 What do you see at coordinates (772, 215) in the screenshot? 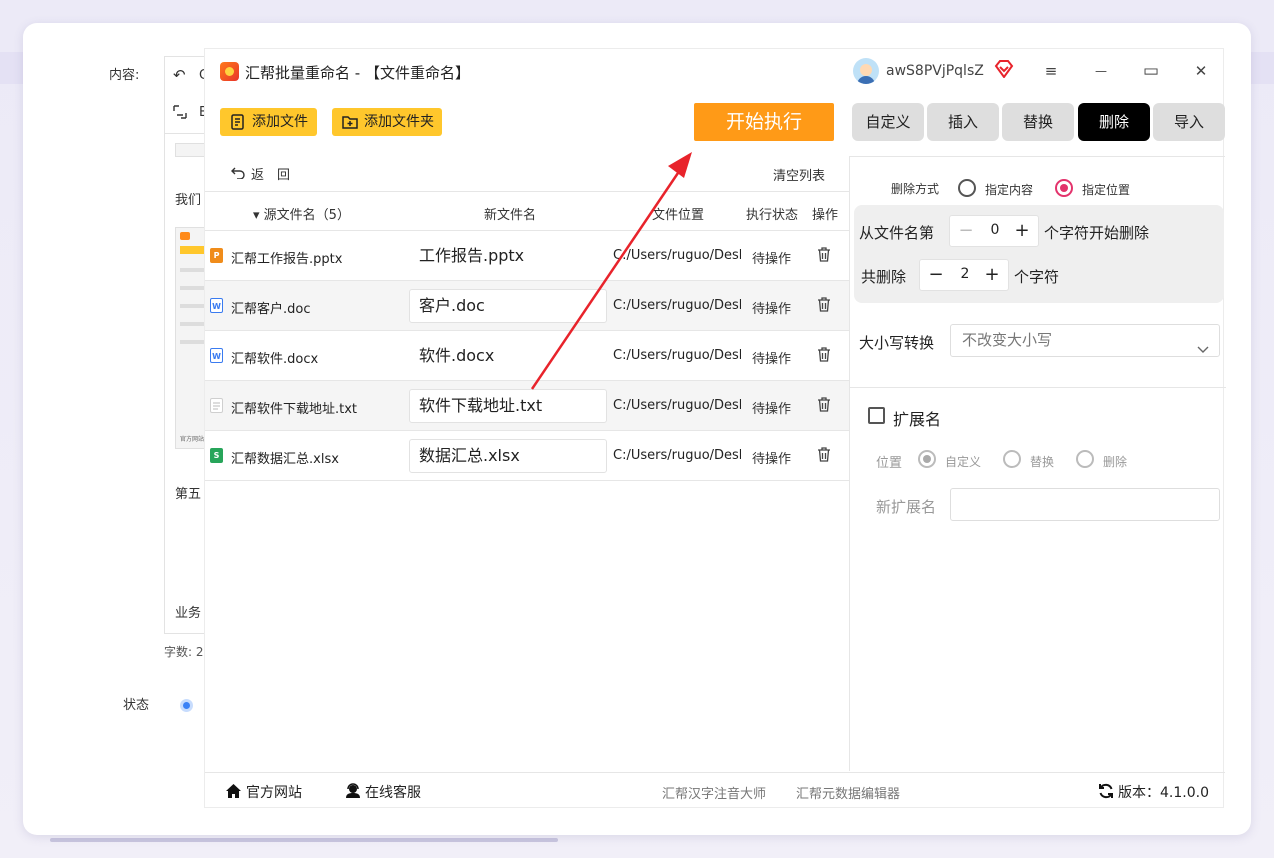
I see `header-status: 执行状态` at bounding box center [772, 215].